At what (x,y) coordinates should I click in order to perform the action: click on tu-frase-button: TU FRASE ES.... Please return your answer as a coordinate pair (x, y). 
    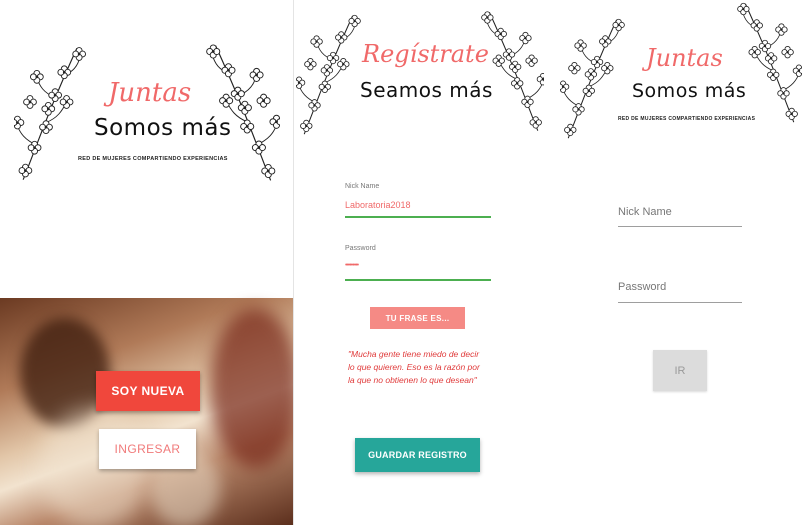
    Looking at the image, I should click on (417, 318).